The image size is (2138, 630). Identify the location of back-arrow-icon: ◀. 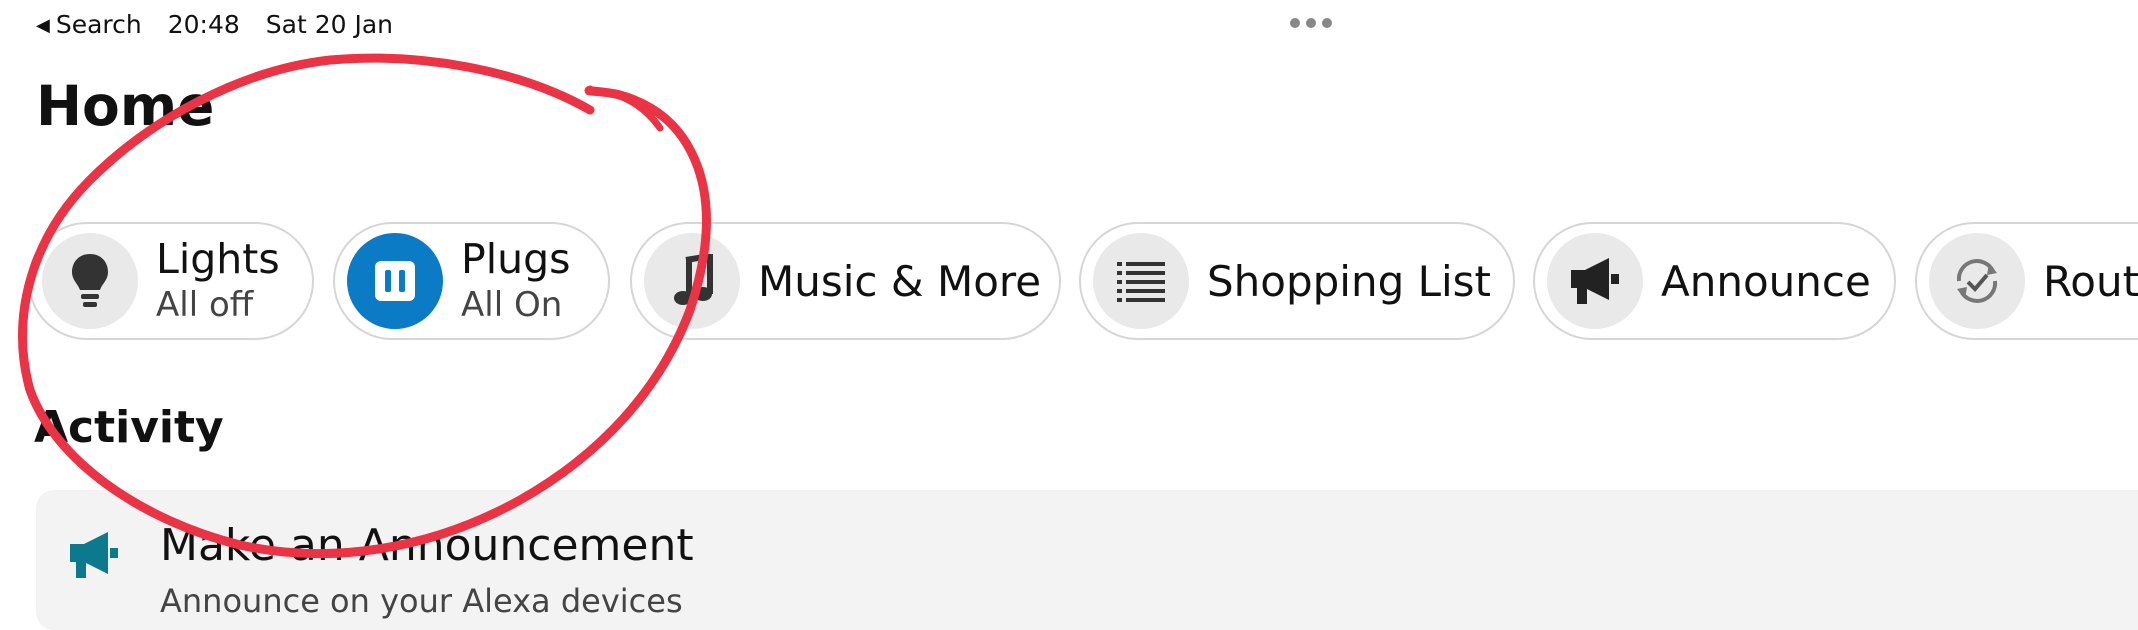
(43, 25).